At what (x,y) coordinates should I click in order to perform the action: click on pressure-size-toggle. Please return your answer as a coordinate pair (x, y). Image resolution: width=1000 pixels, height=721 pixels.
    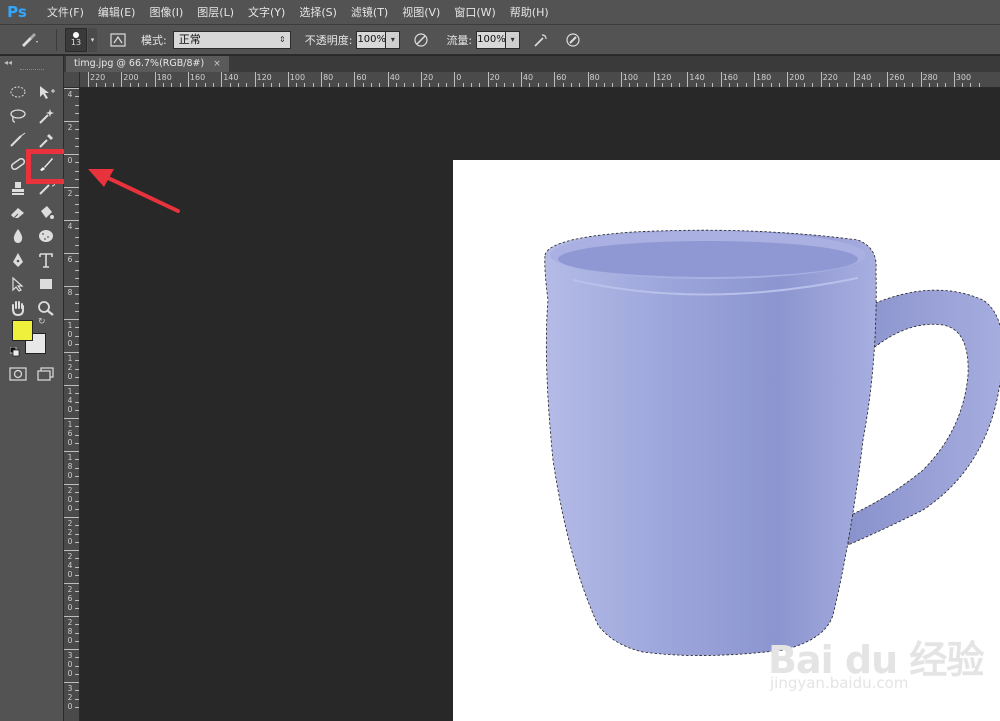
    Looking at the image, I should click on (573, 40).